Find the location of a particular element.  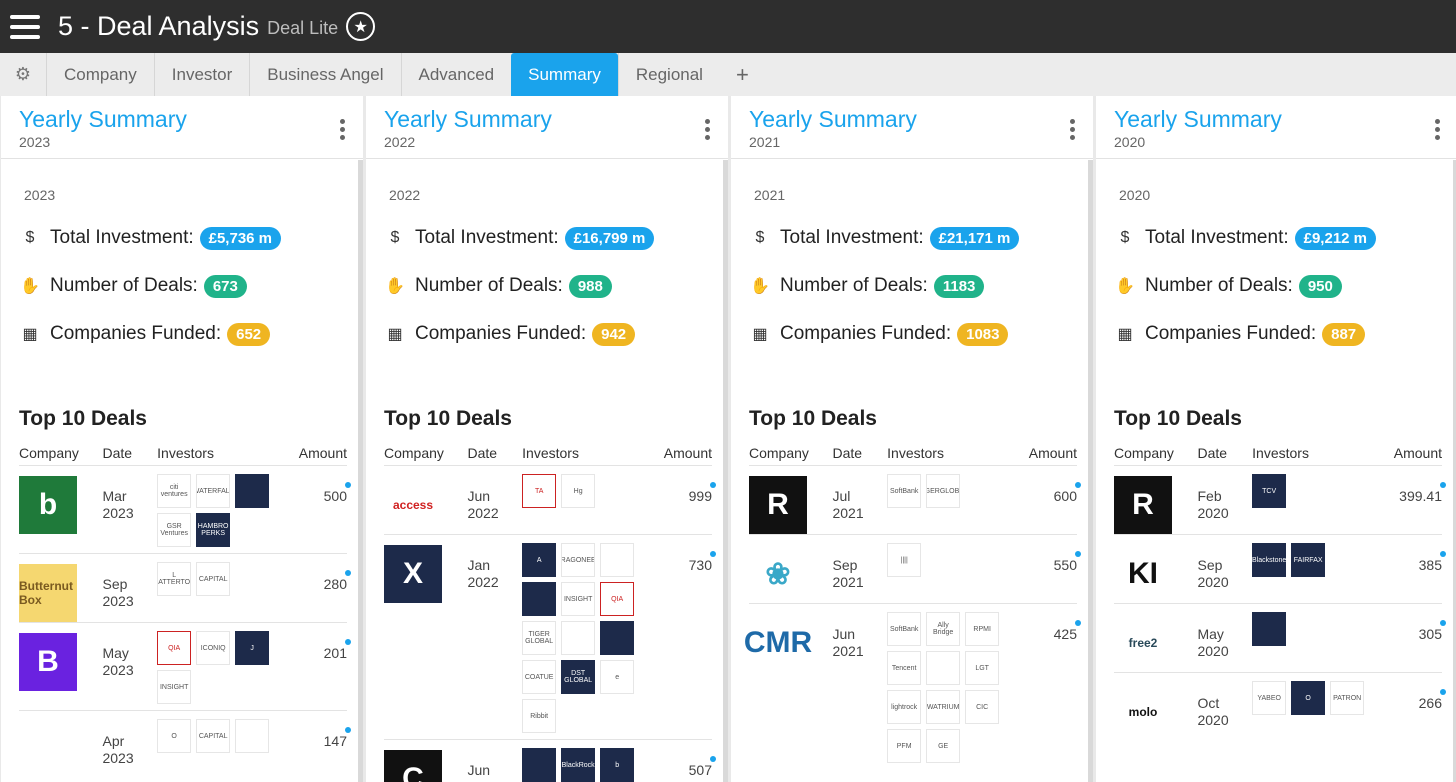

investor-logo: GE is located at coordinates (943, 746).